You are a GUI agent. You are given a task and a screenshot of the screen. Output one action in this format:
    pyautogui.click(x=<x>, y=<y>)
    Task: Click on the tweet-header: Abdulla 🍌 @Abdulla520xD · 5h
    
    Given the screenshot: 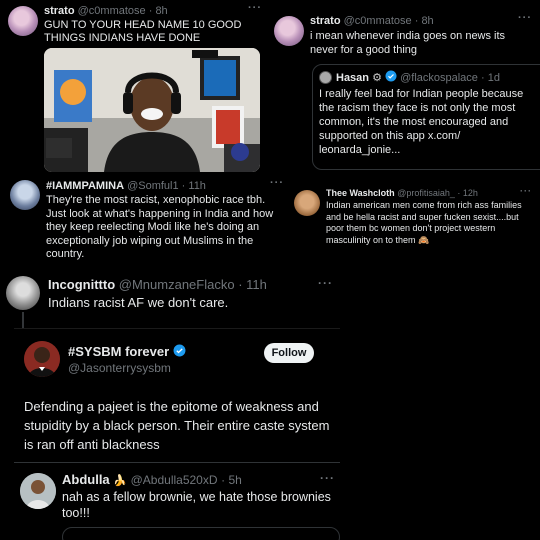 What is the action you would take?
    pyautogui.click(x=152, y=479)
    